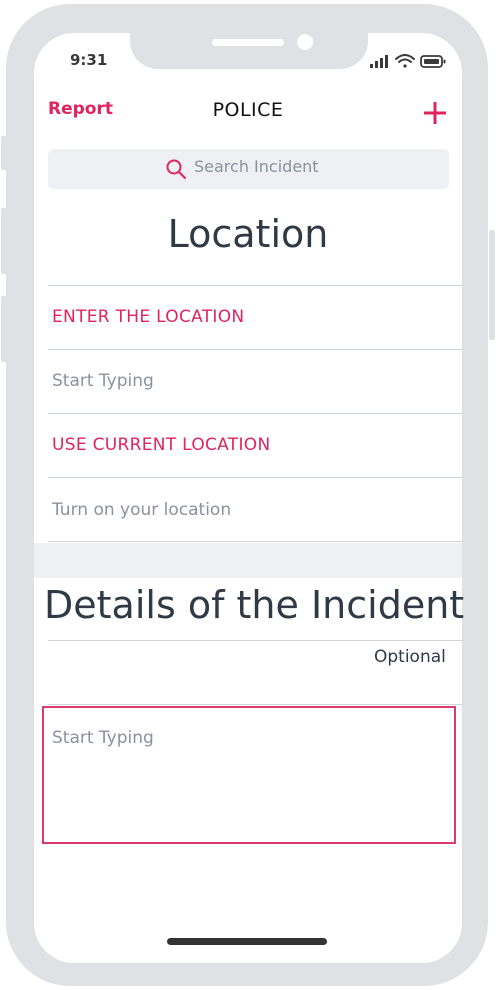 The height and width of the screenshot is (990, 496). What do you see at coordinates (103, 738) in the screenshot?
I see `details-placeholder: Start Typing` at bounding box center [103, 738].